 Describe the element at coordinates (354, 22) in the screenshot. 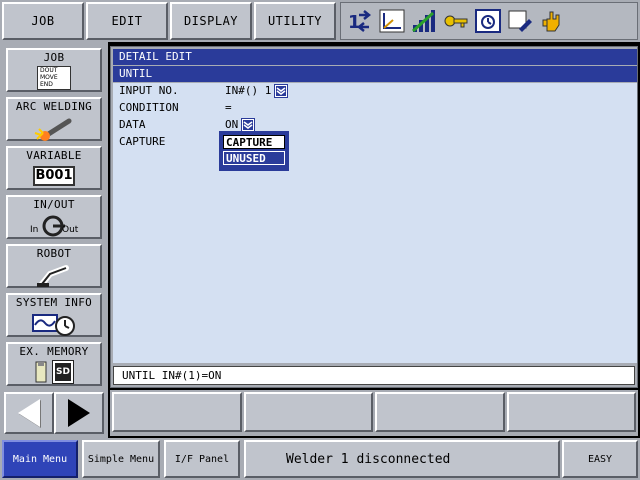

I see `svg-text: 1` at that location.